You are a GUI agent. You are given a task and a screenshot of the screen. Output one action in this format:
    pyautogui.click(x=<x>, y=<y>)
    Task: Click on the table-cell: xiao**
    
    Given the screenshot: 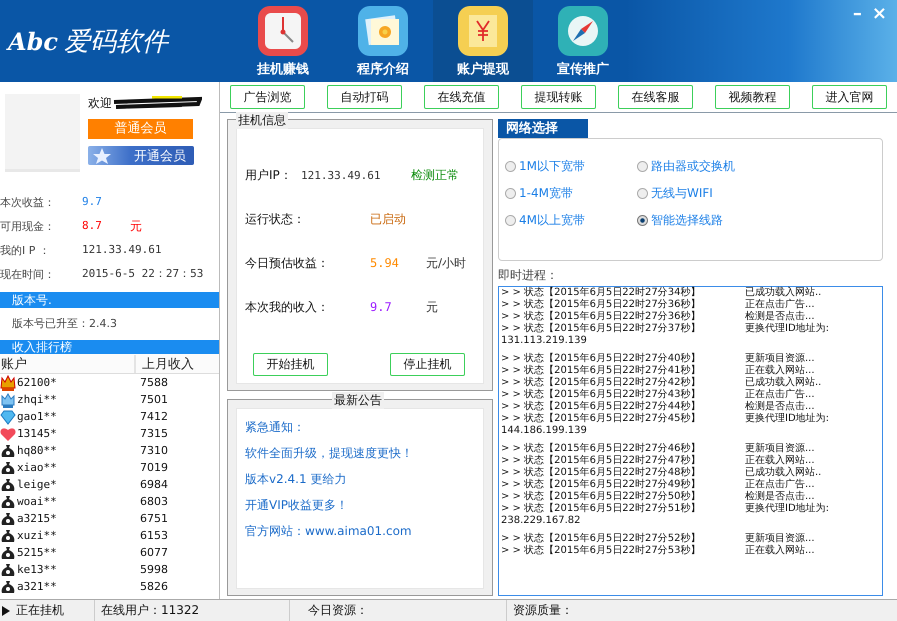 What is the action you would take?
    pyautogui.click(x=37, y=467)
    